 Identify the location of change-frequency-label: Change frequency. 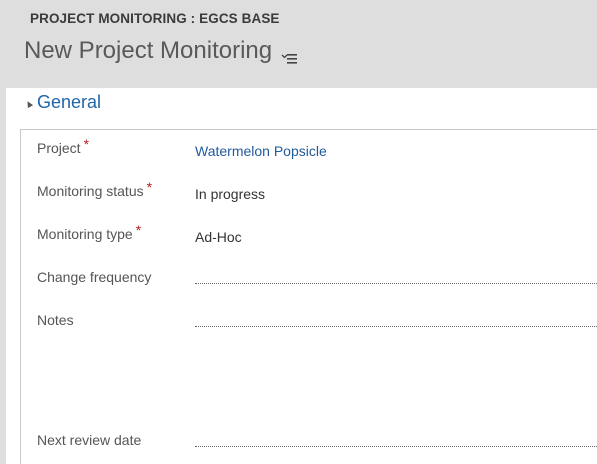
(94, 277).